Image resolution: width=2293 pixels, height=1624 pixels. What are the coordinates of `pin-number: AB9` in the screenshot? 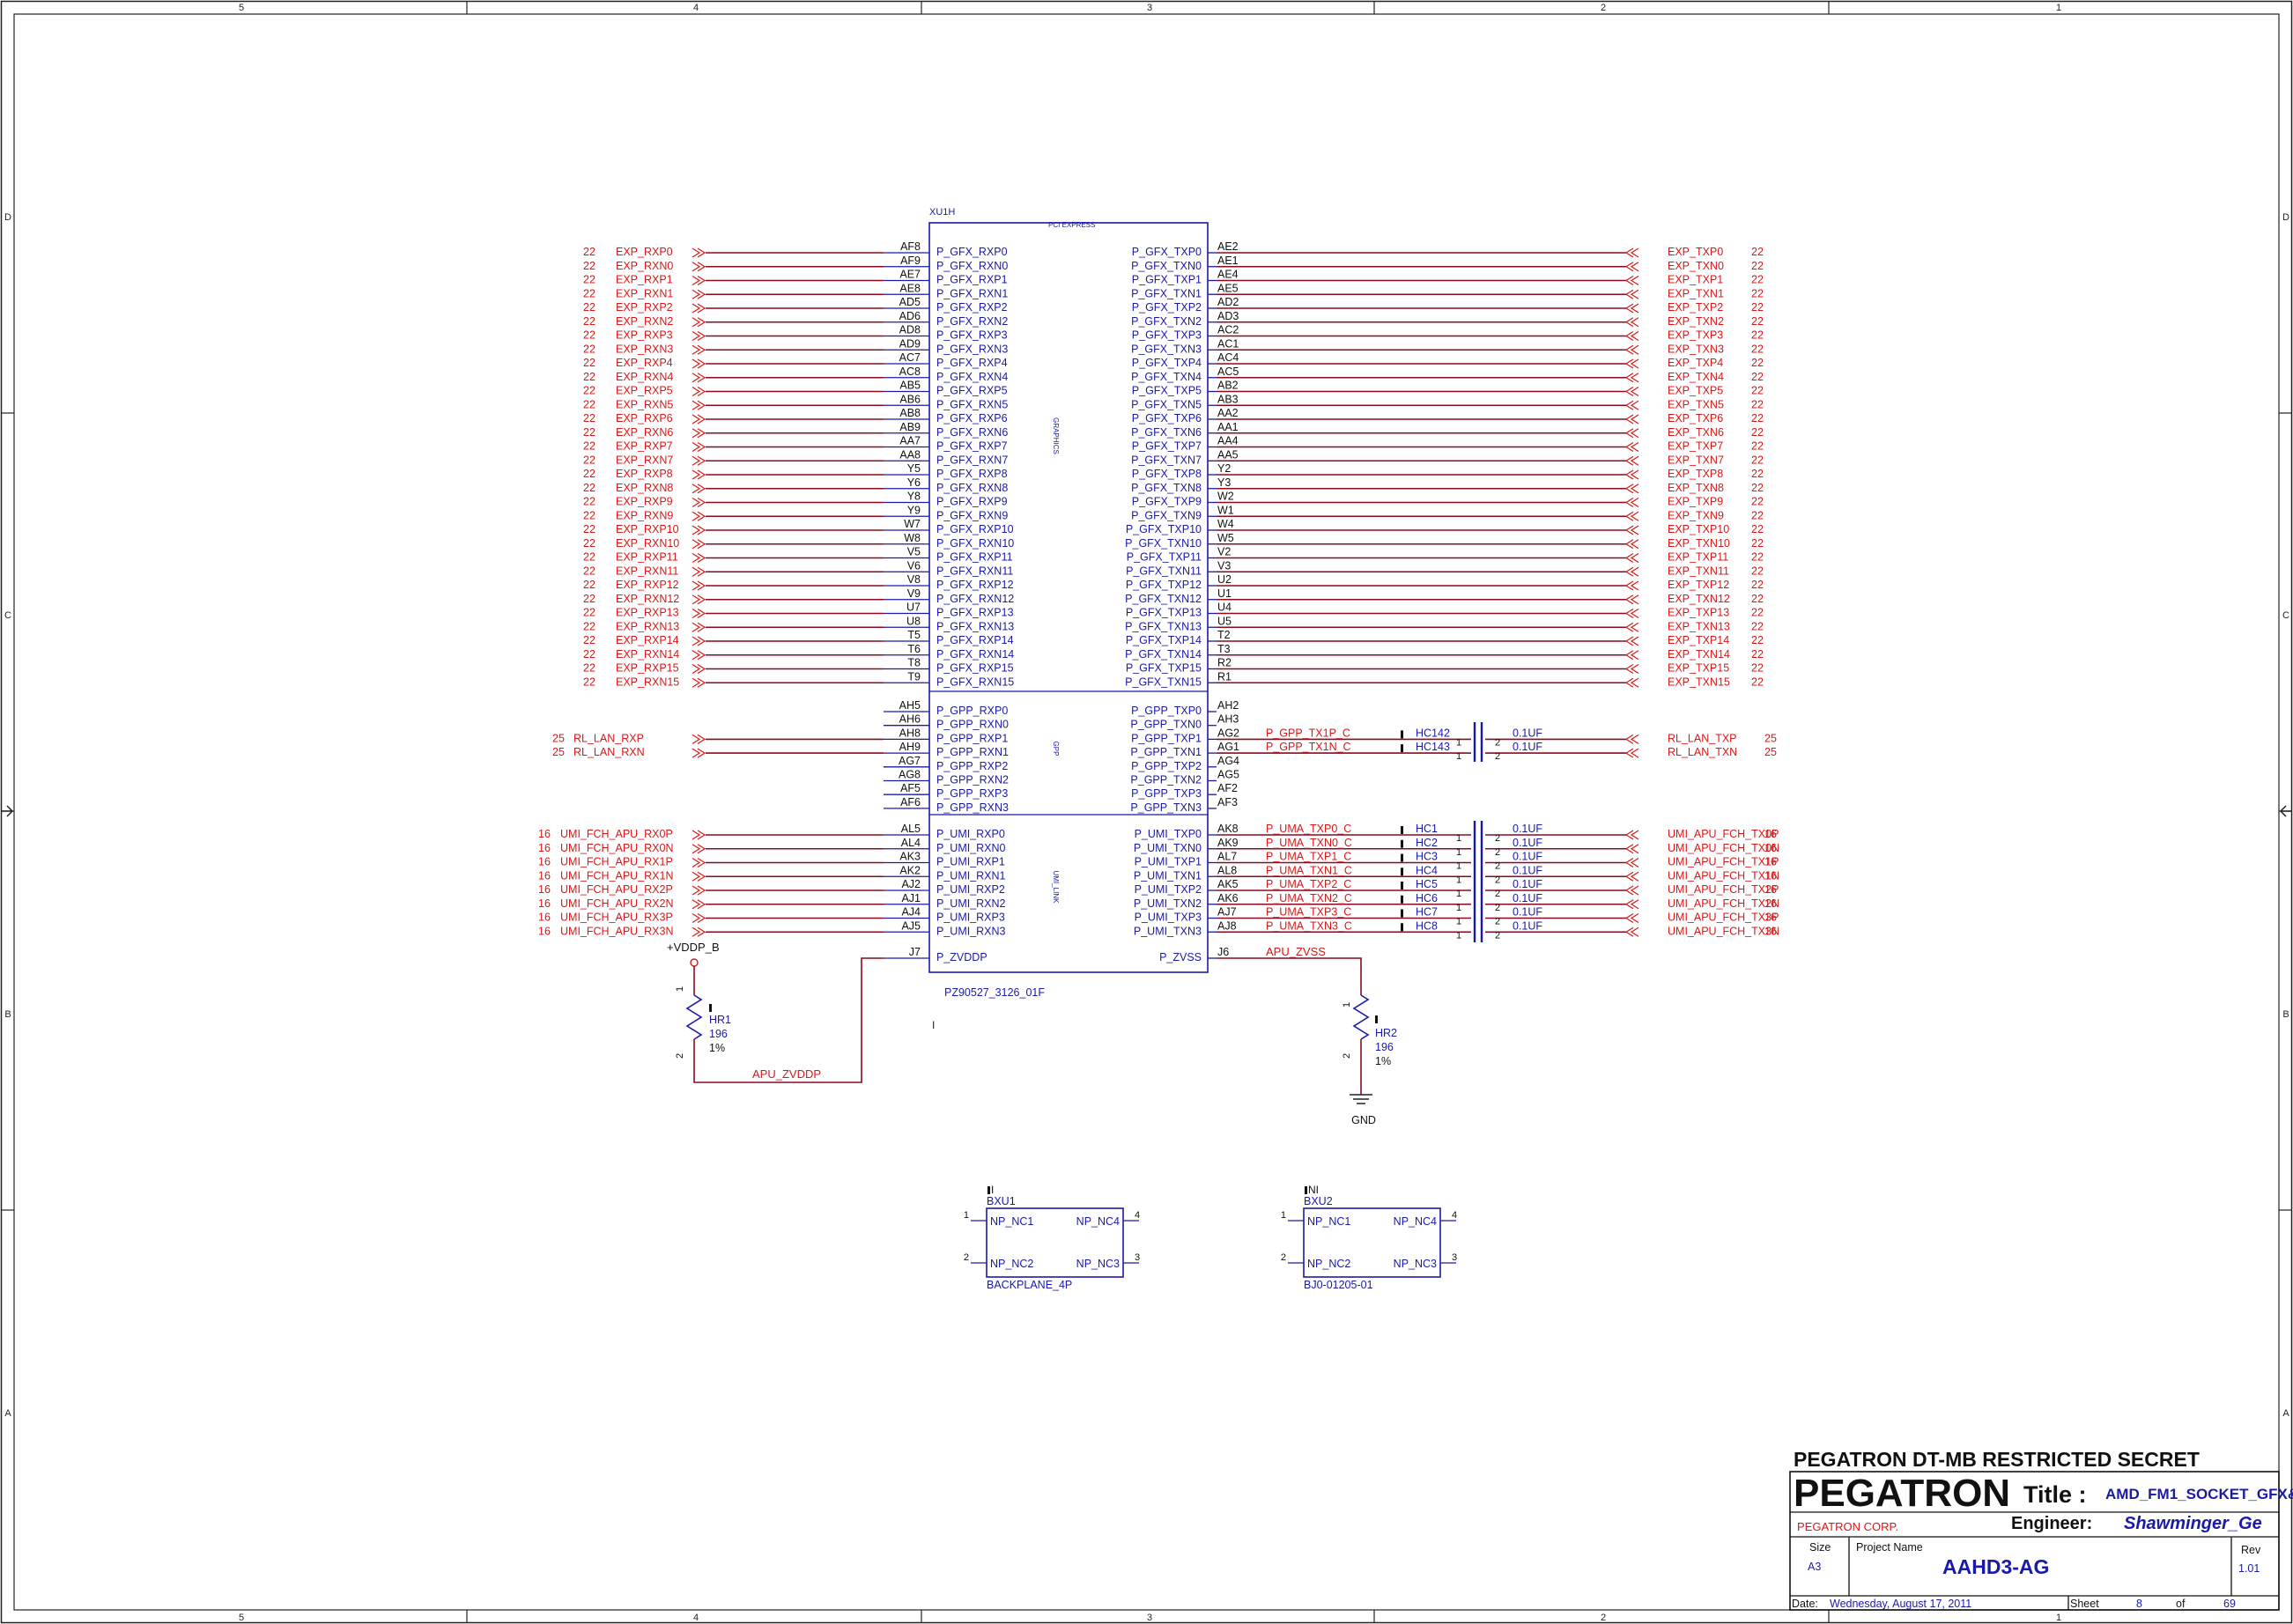 It's located at (910, 427).